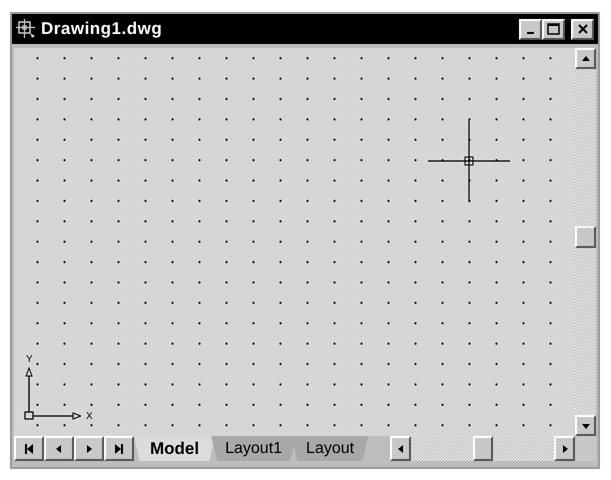  Describe the element at coordinates (253, 448) in the screenshot. I see `layout-tab: Layout1` at that location.